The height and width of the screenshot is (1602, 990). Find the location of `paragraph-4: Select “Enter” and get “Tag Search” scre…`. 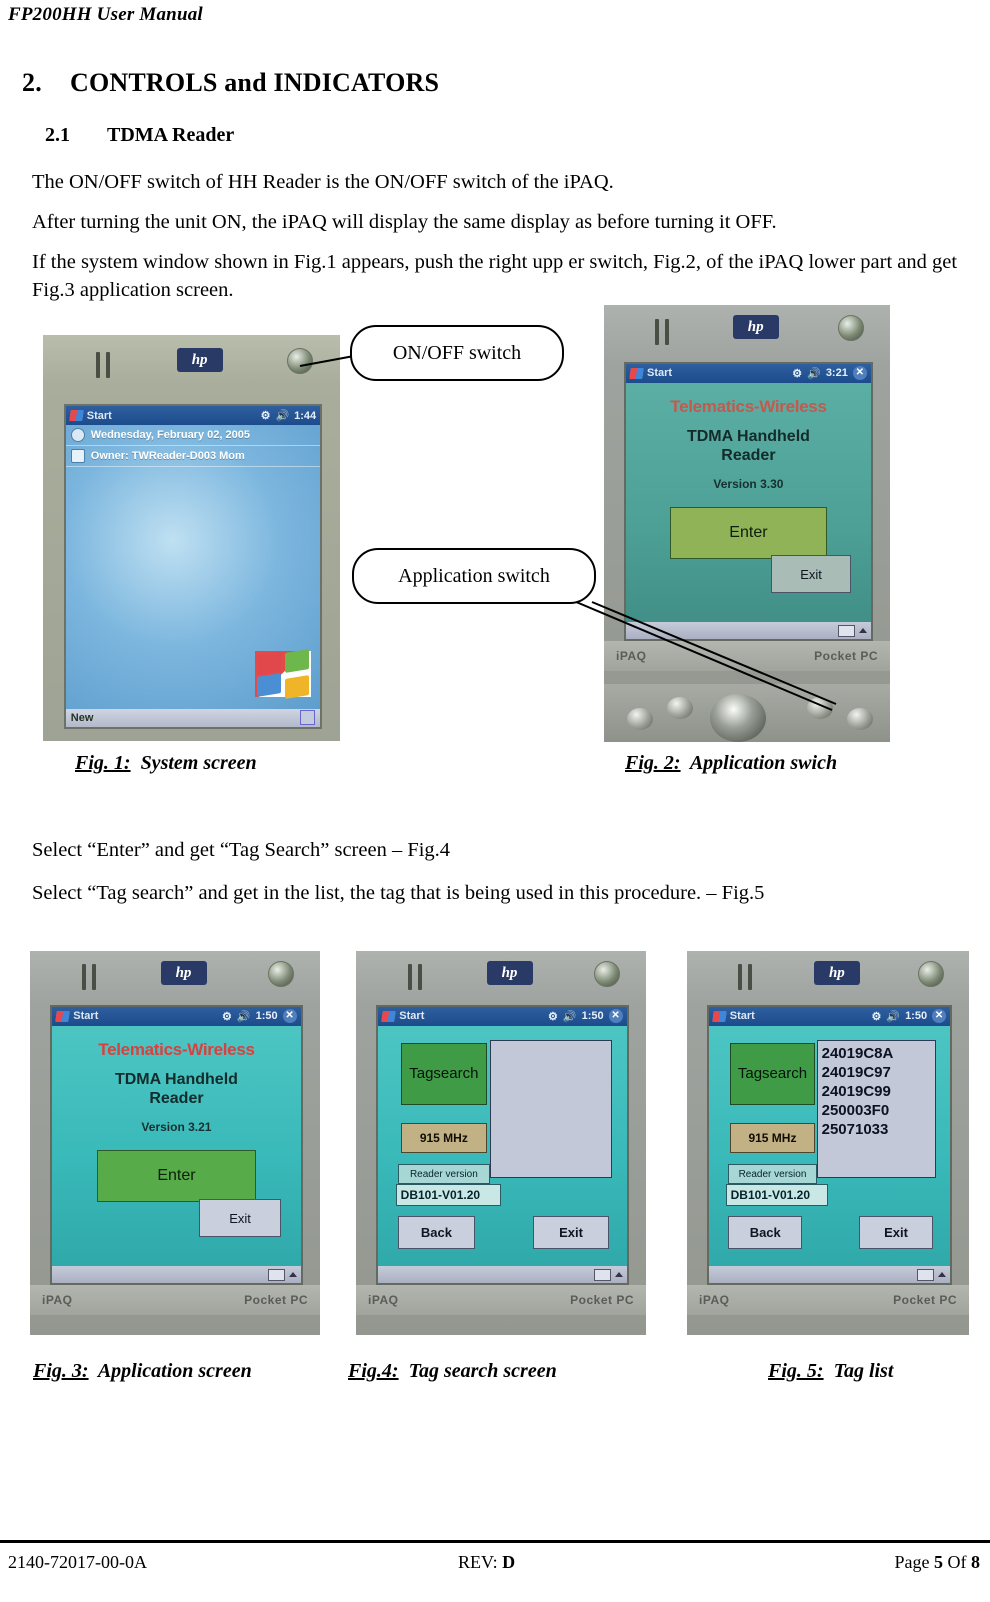

paragraph-4: Select “Enter” and get “Tag Search” scre… is located at coordinates (241, 850).